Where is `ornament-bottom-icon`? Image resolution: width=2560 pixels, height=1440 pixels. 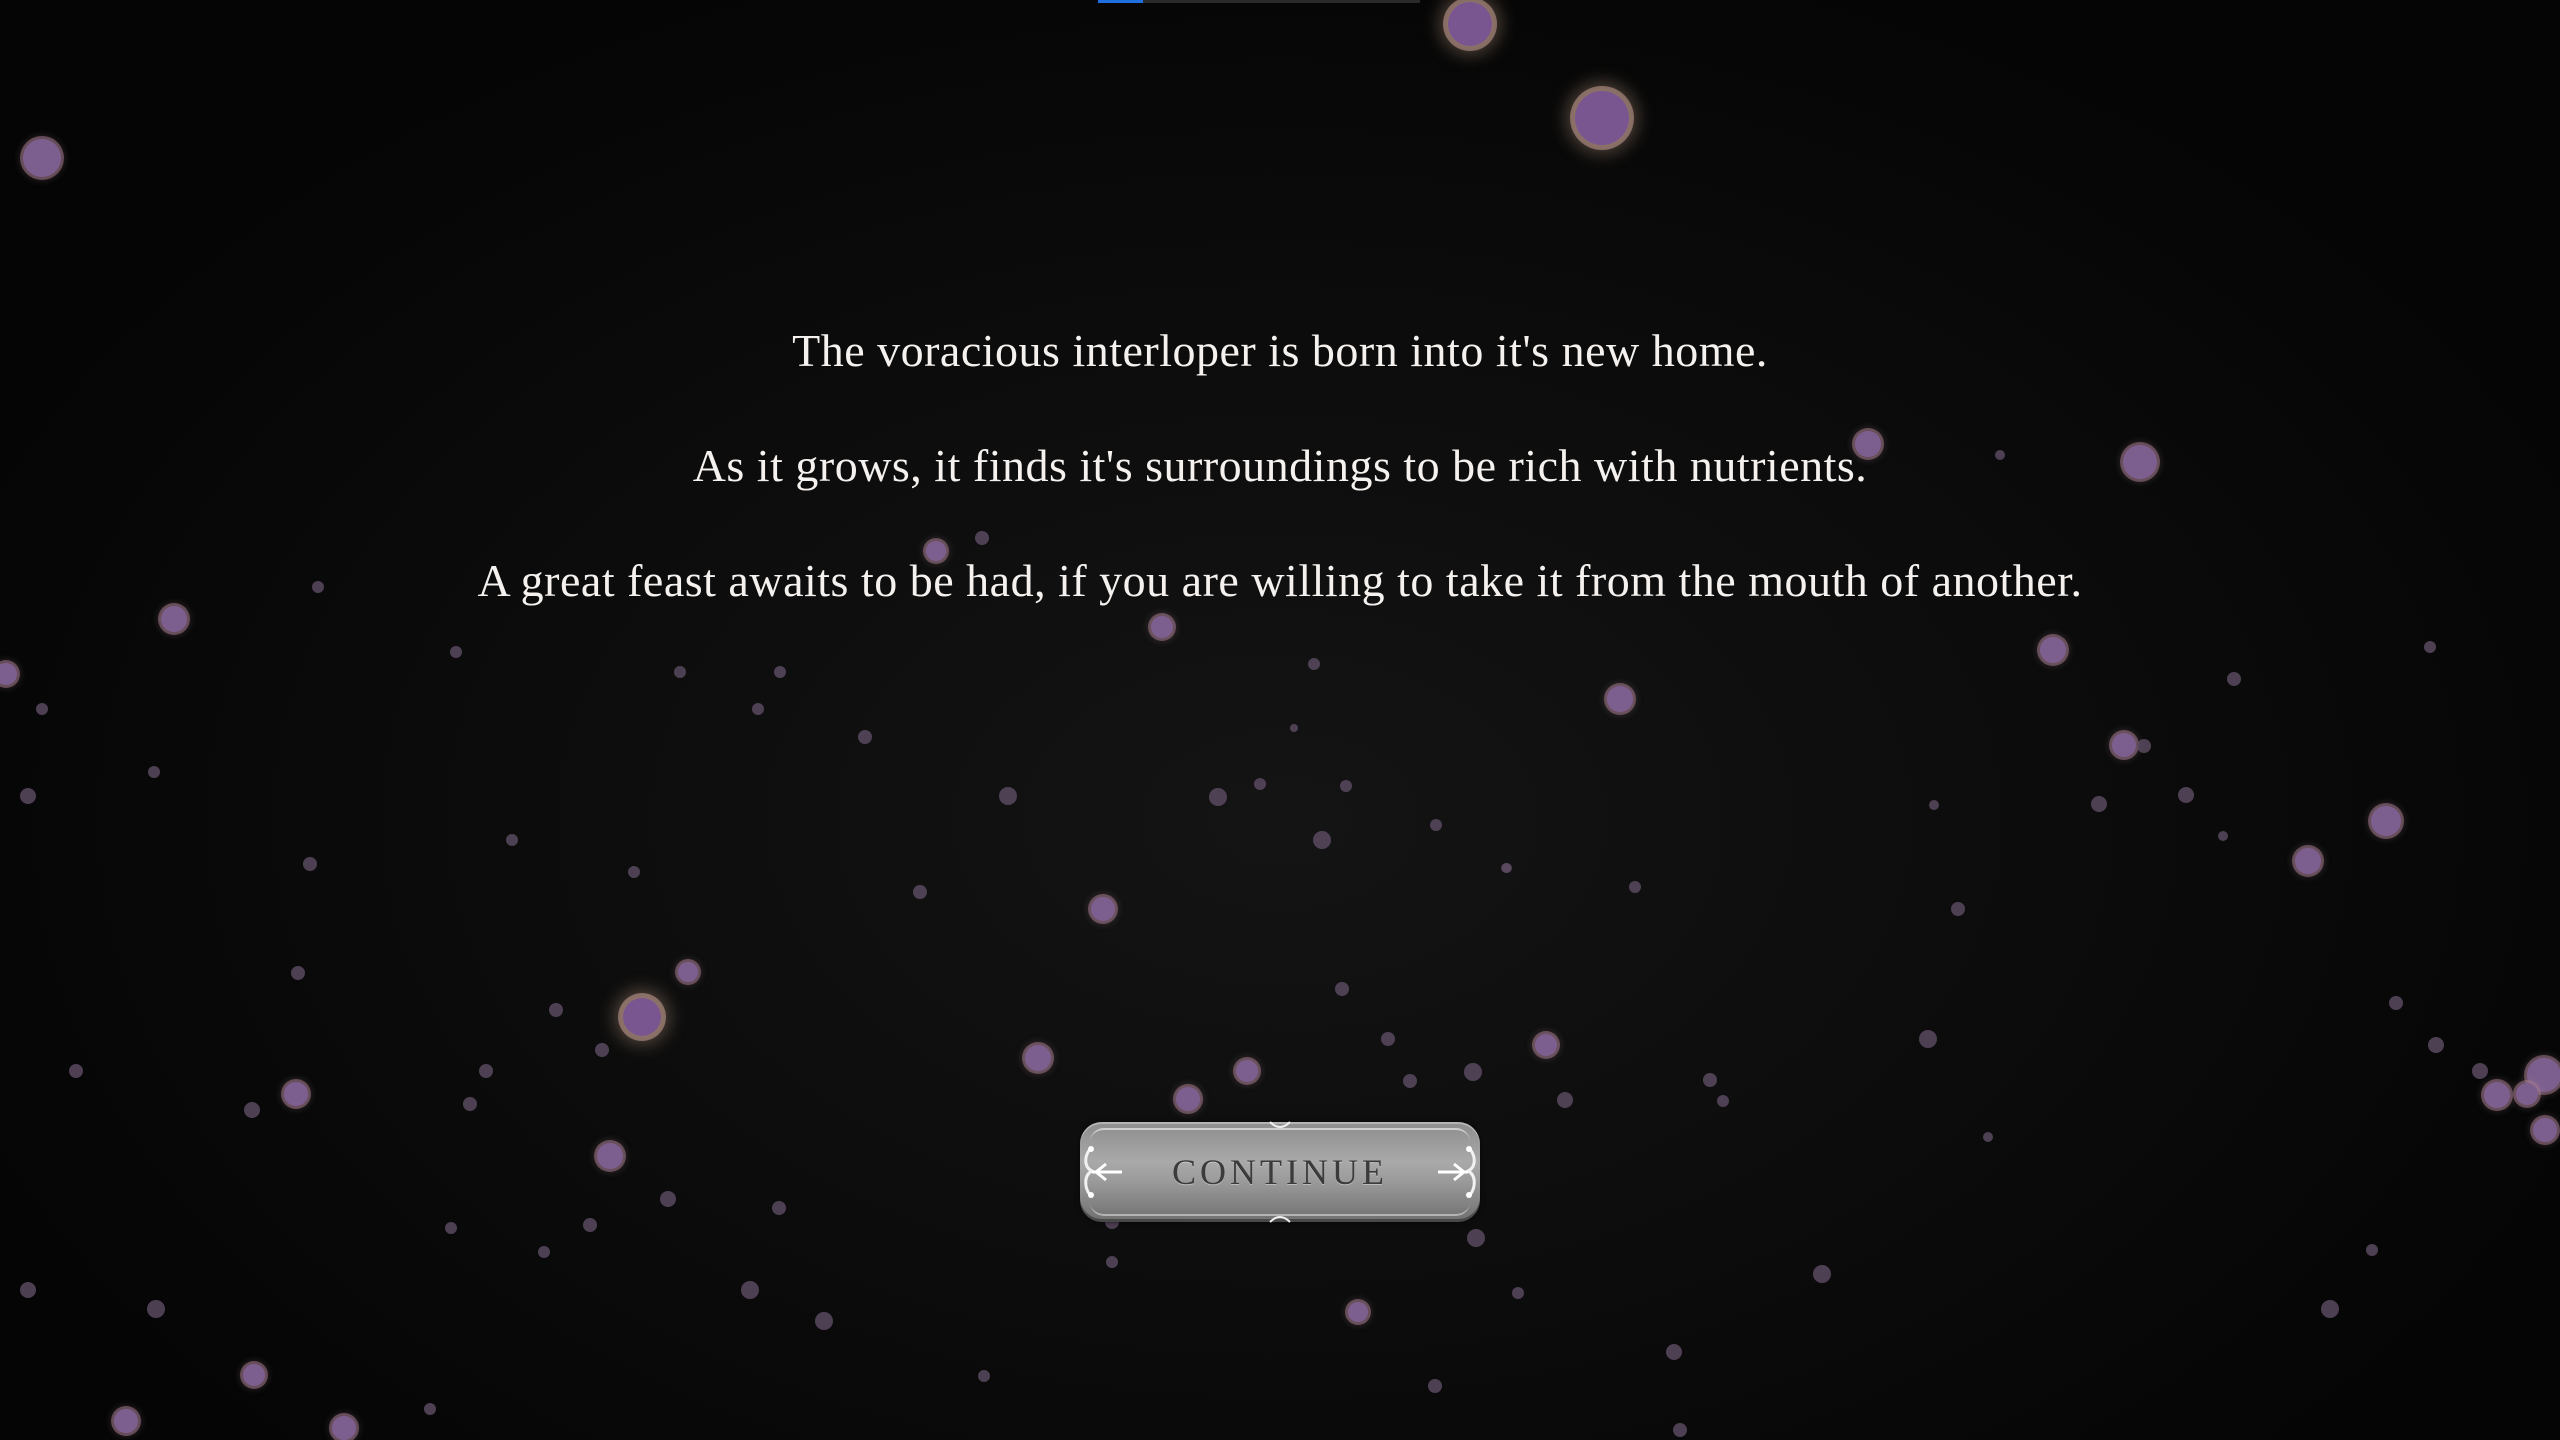 ornament-bottom-icon is located at coordinates (1280, 1219).